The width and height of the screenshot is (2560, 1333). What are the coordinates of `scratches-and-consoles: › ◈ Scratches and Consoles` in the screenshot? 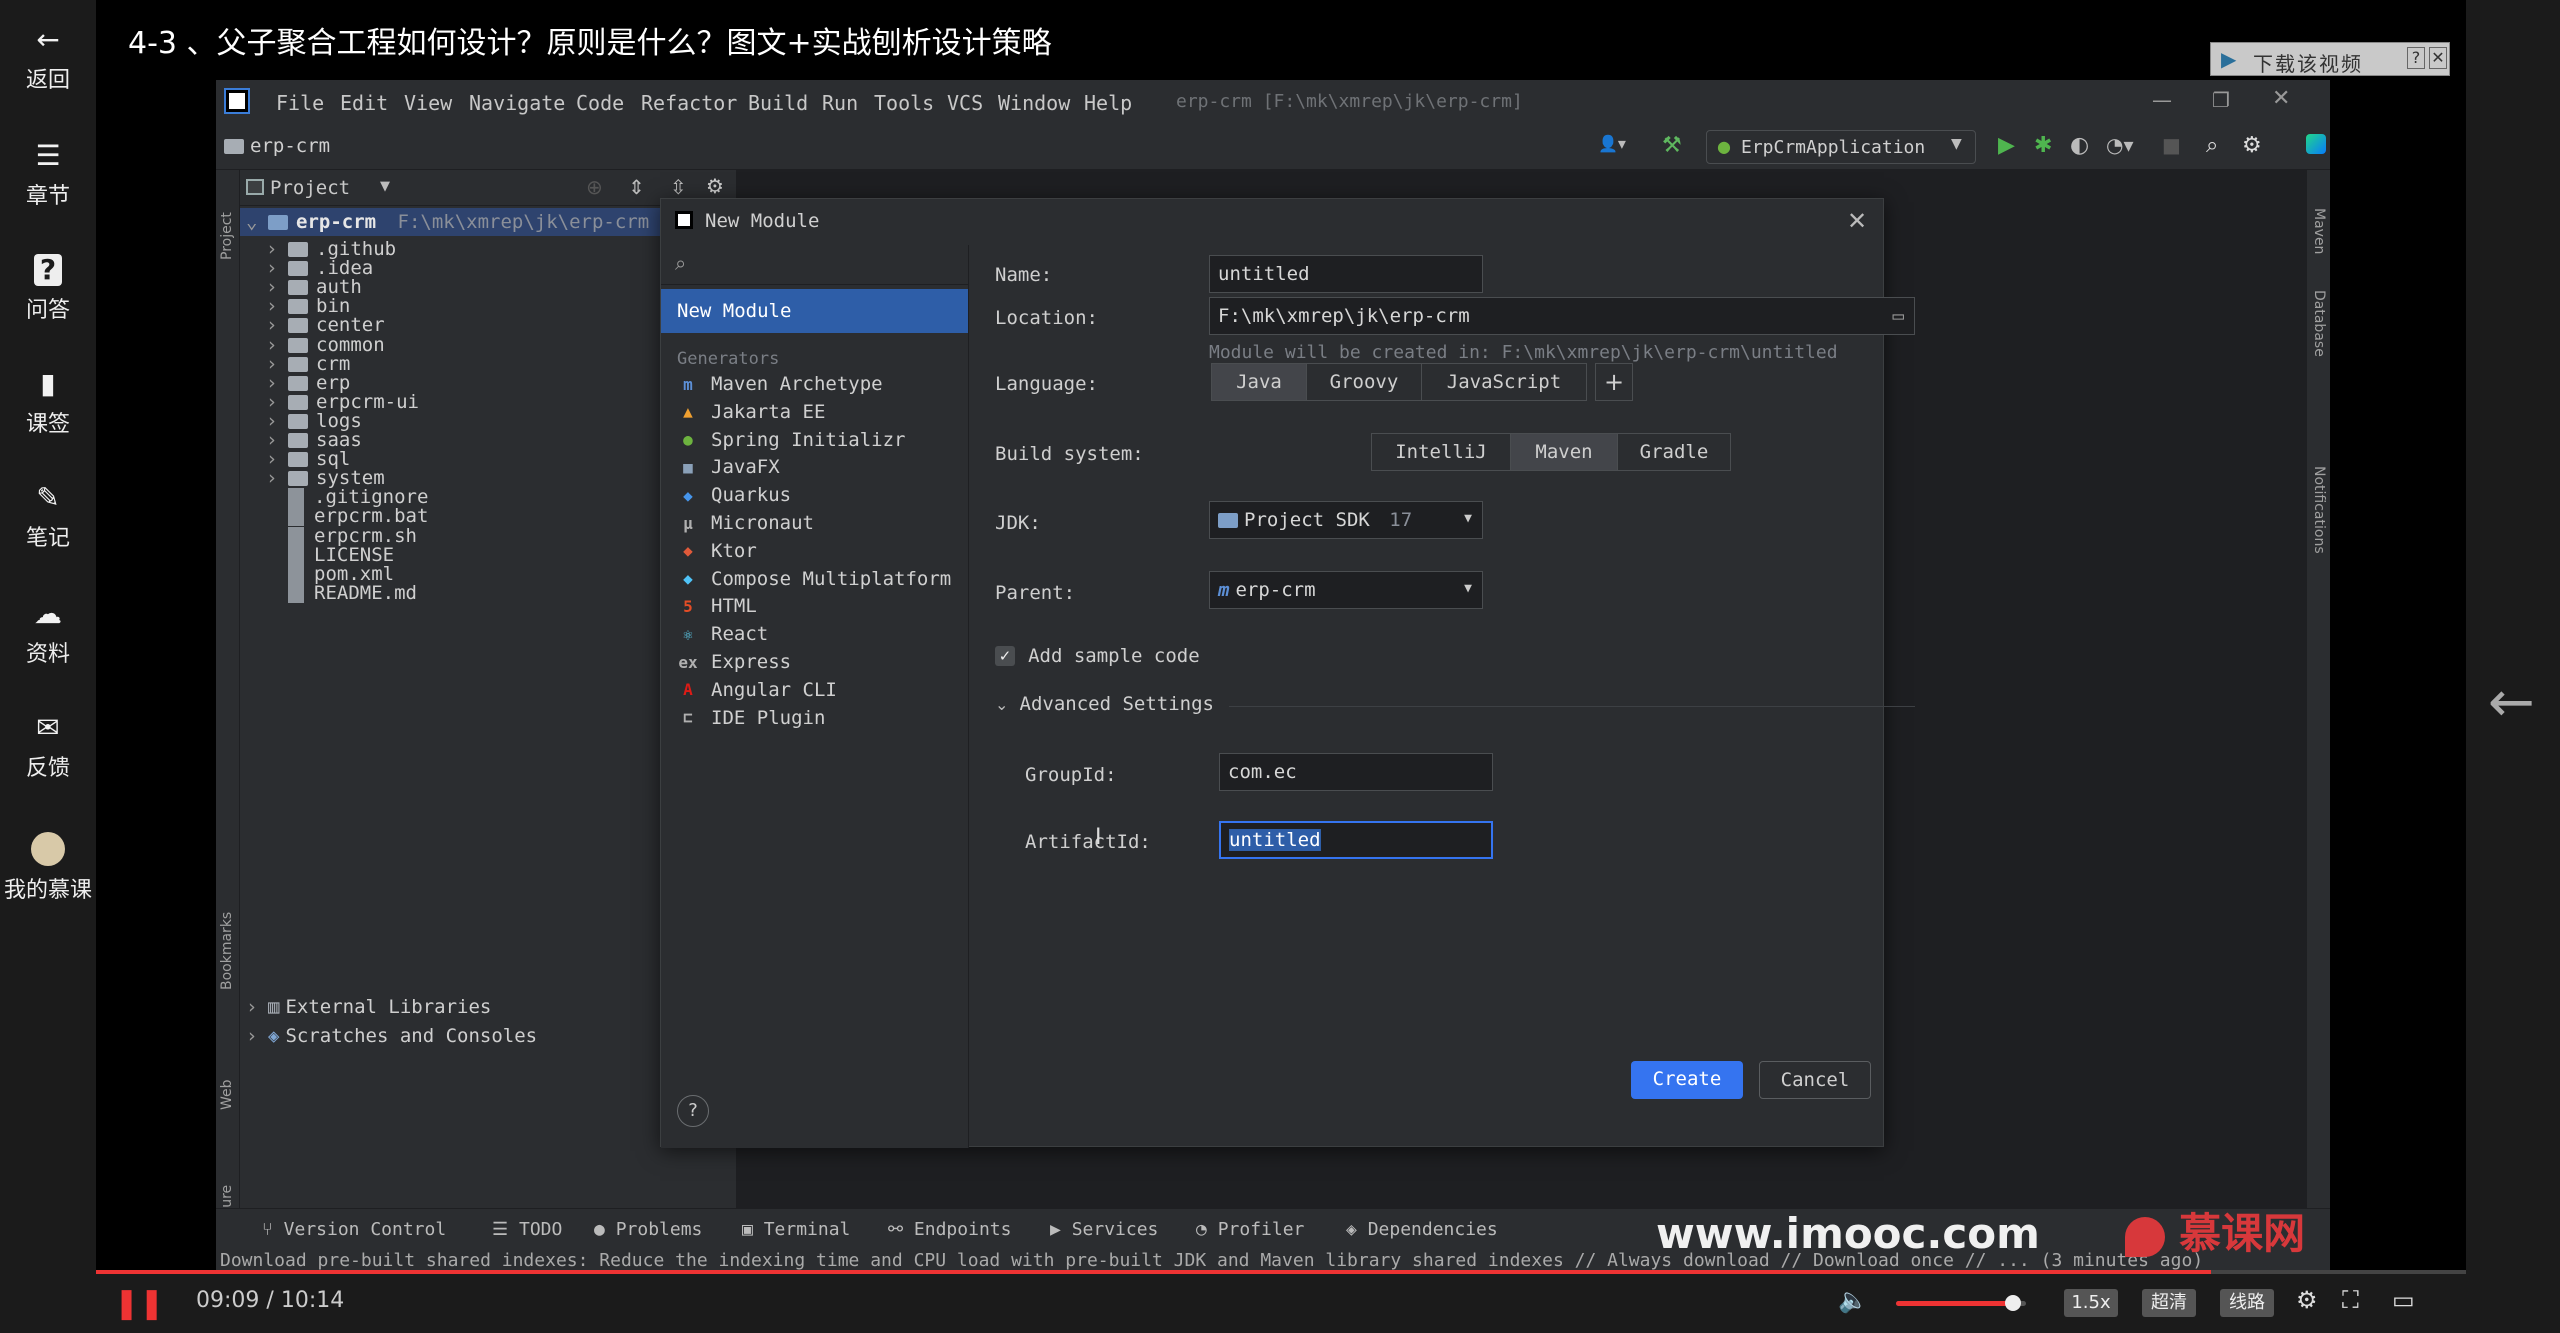 It's located at (391, 1036).